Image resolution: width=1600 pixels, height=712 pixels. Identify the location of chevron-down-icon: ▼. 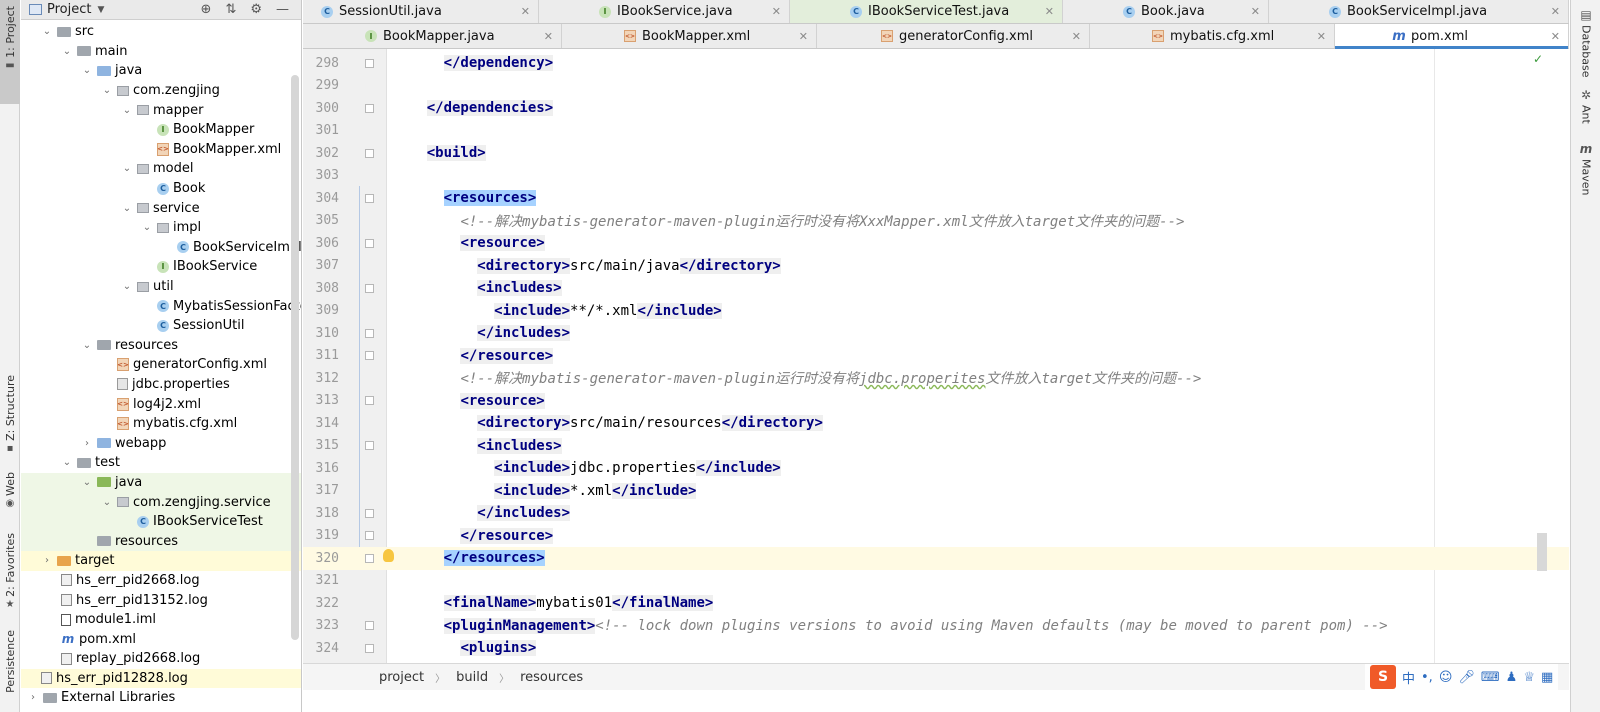
(100, 10).